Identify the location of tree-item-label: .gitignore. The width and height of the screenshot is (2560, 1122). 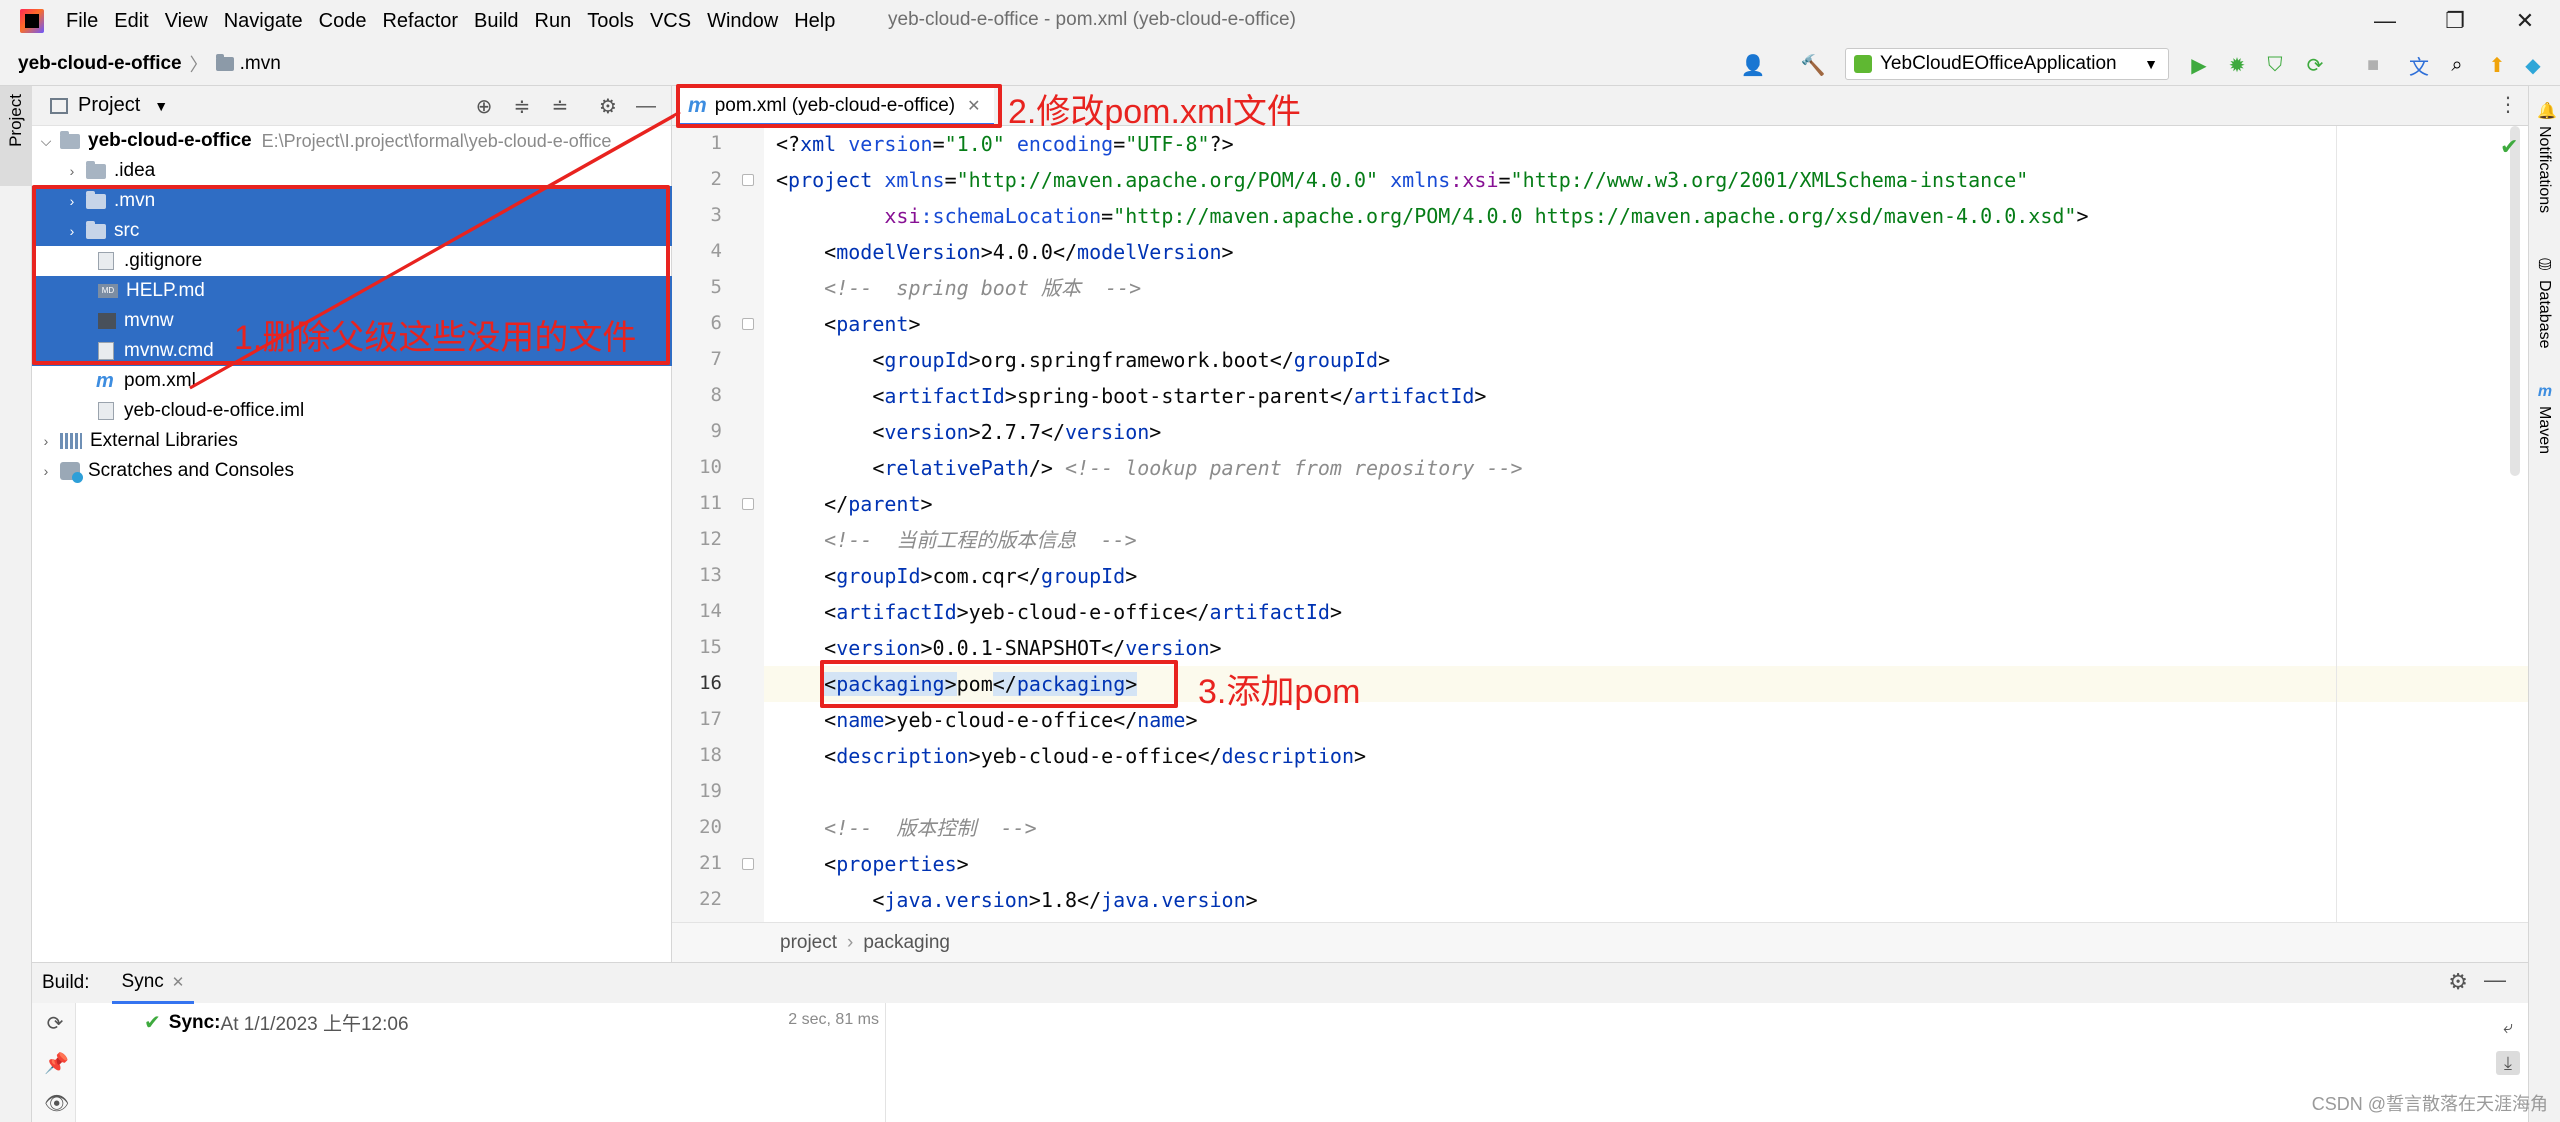
(163, 260).